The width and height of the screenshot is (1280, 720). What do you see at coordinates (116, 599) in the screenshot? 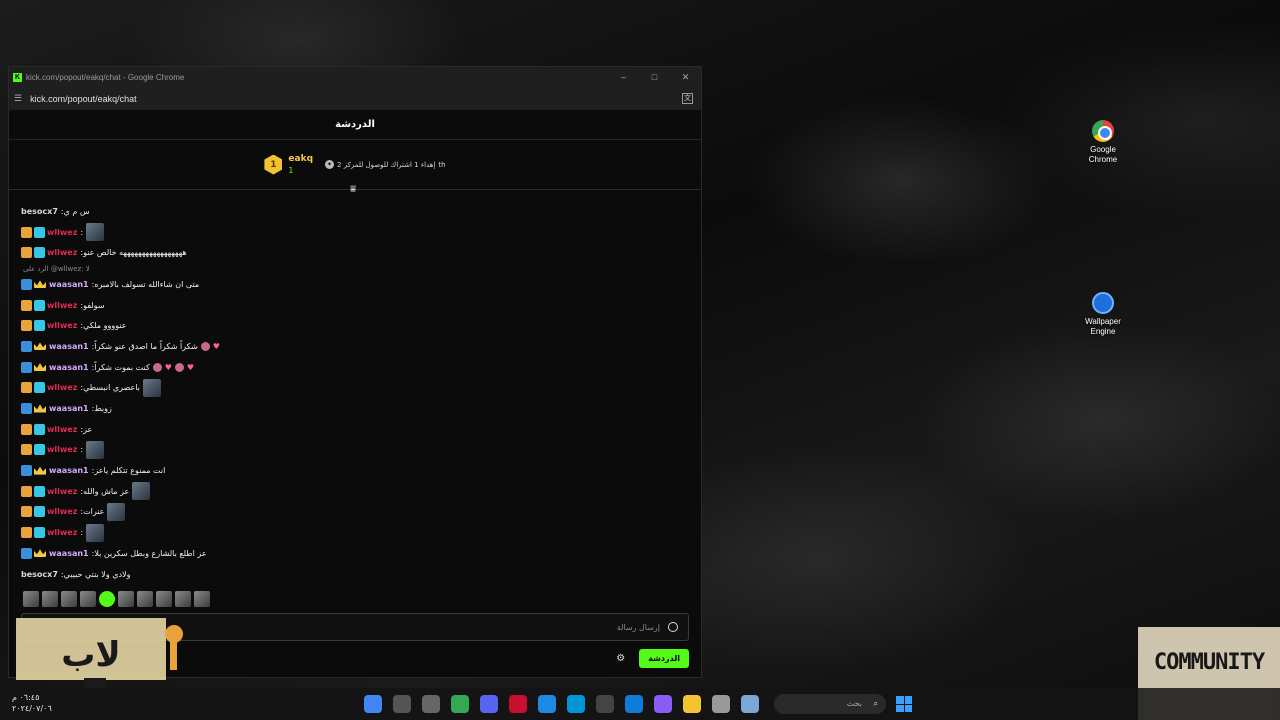
I see `emote-bar` at bounding box center [116, 599].